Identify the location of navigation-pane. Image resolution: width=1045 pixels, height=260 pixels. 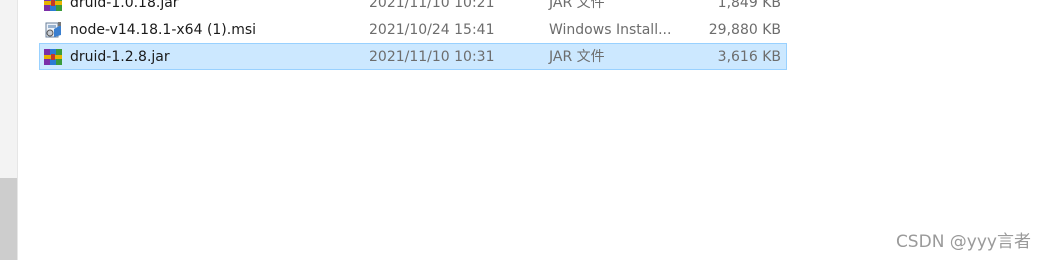
(9, 130).